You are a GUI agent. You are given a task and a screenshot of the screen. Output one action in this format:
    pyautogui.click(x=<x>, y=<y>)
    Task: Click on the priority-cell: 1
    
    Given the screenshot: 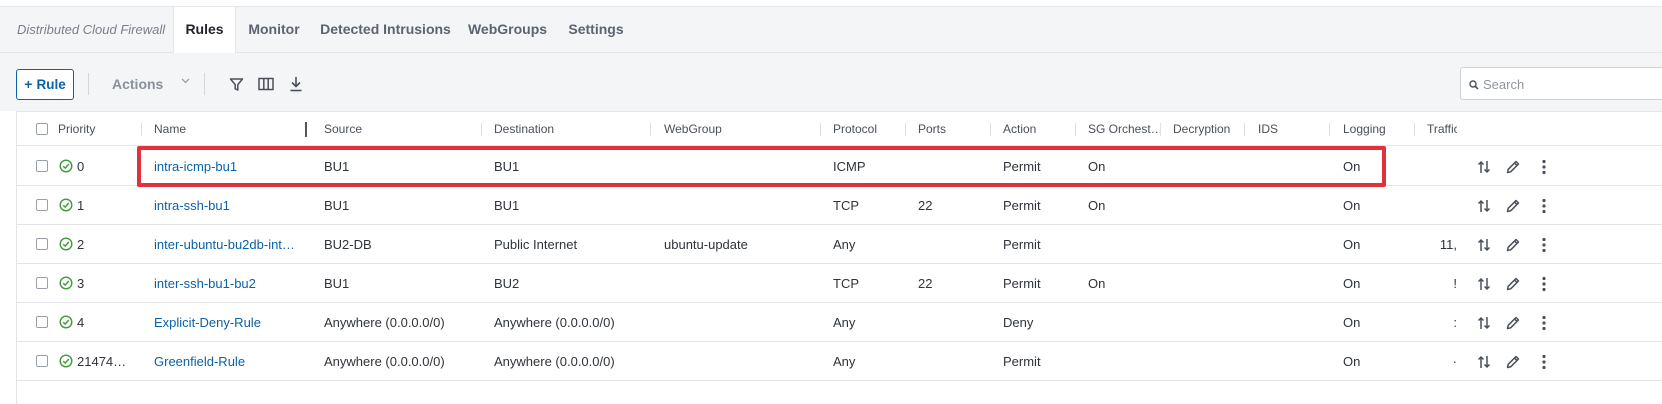 What is the action you would take?
    pyautogui.click(x=81, y=205)
    